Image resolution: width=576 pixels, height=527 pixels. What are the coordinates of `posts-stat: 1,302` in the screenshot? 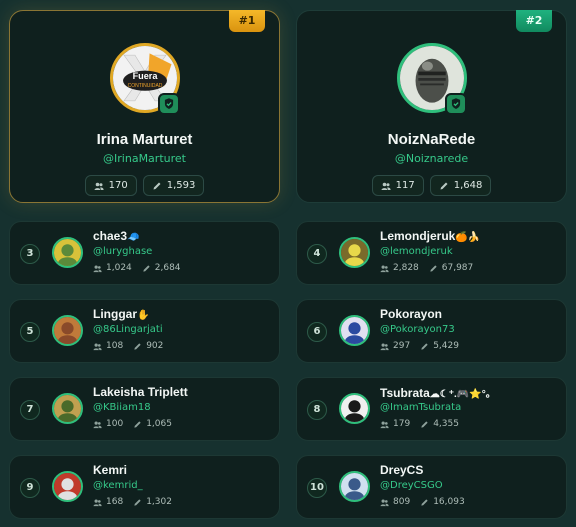 It's located at (152, 502).